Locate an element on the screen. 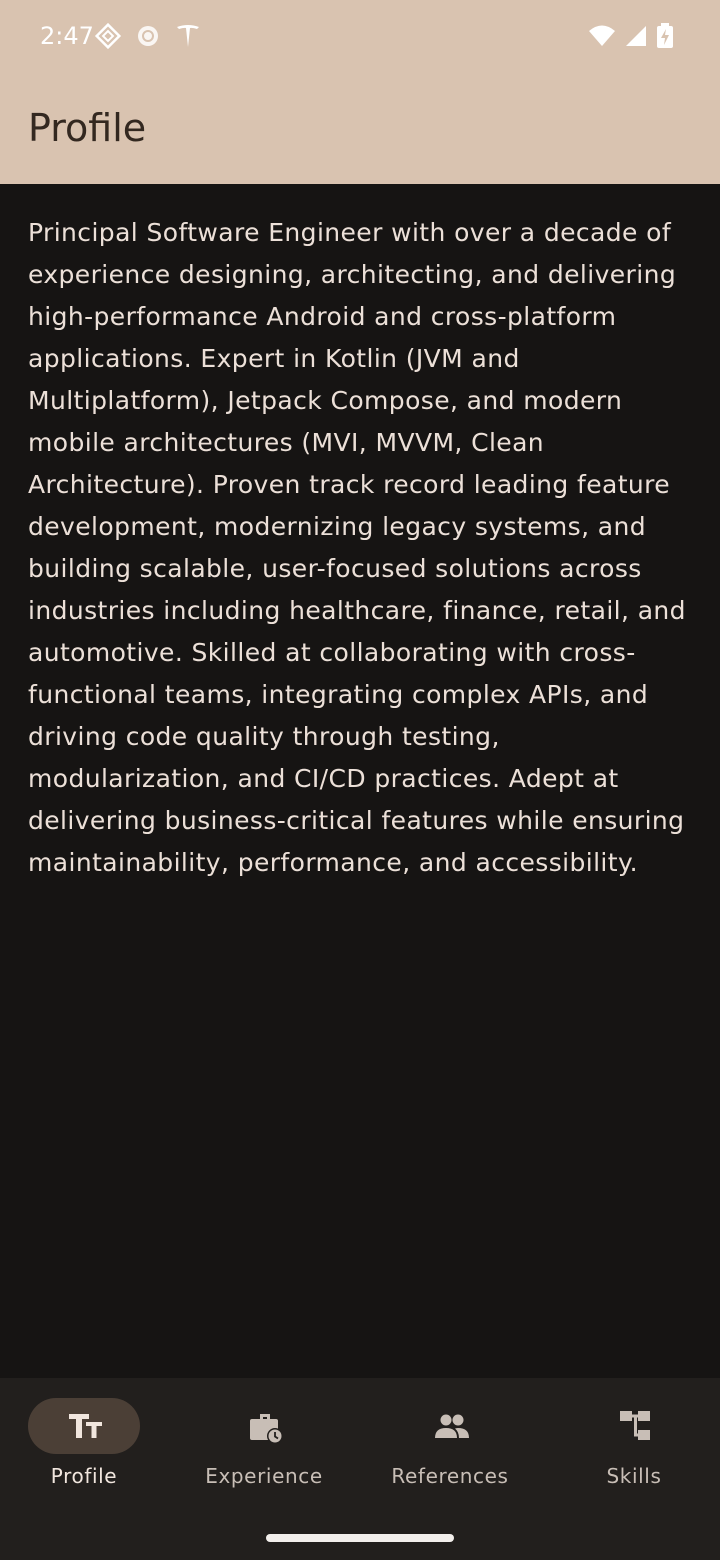  bottom-navigation: Profile Experience References Skills is located at coordinates (360, 1469).